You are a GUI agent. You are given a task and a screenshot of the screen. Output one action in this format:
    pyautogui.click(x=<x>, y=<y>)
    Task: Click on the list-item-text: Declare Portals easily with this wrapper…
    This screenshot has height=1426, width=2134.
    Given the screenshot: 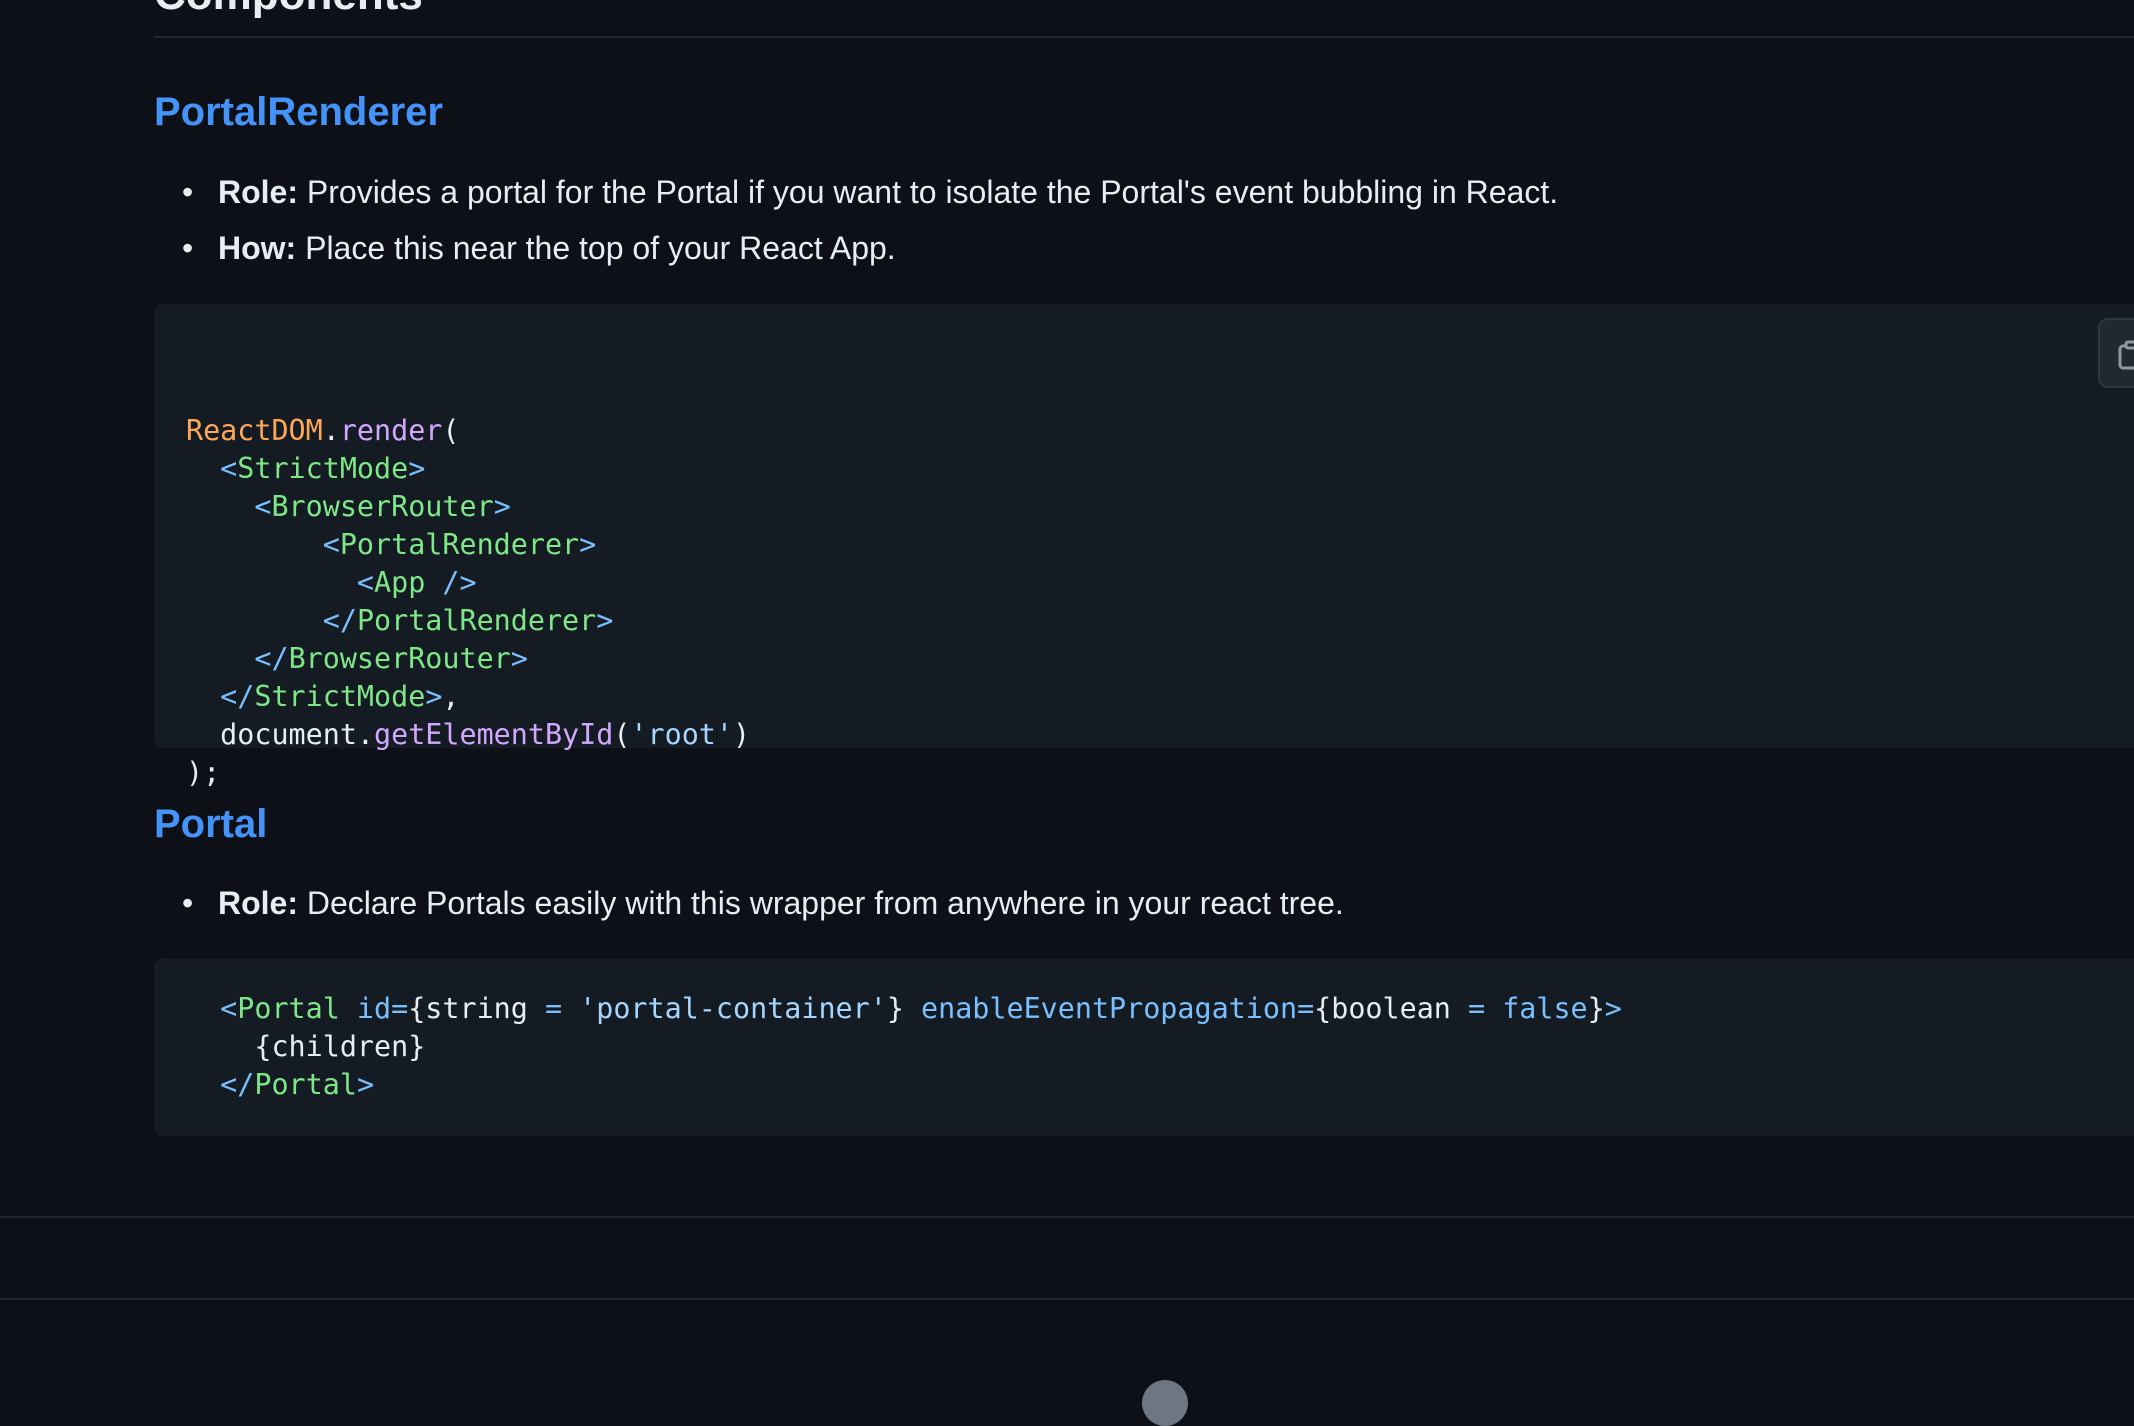 What is the action you would take?
    pyautogui.click(x=821, y=903)
    